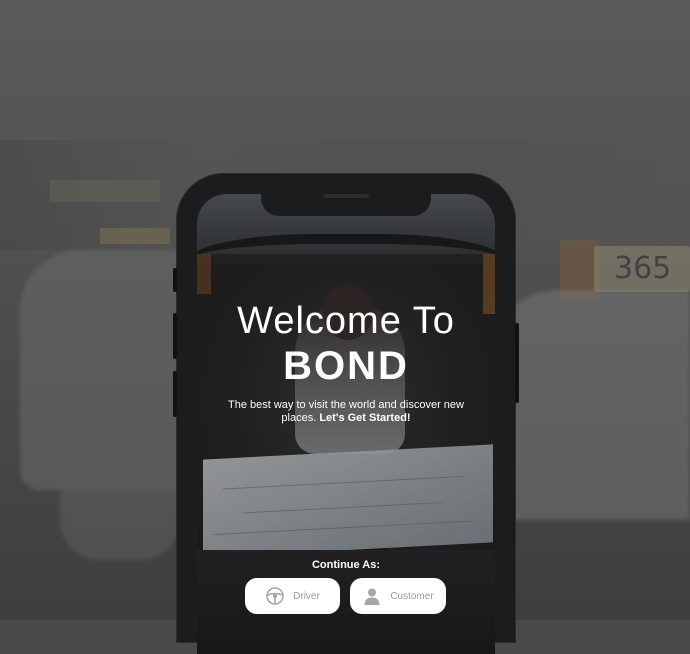 This screenshot has height=654, width=690. I want to click on driver-button: Driver, so click(292, 596).